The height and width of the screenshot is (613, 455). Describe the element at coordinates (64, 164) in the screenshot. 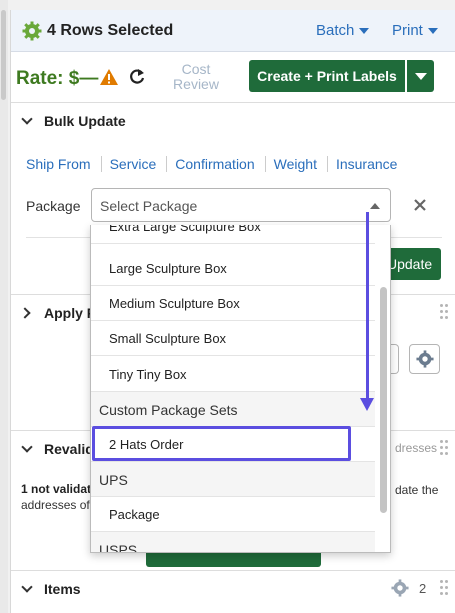

I see `tab-ship-from: Ship From` at that location.